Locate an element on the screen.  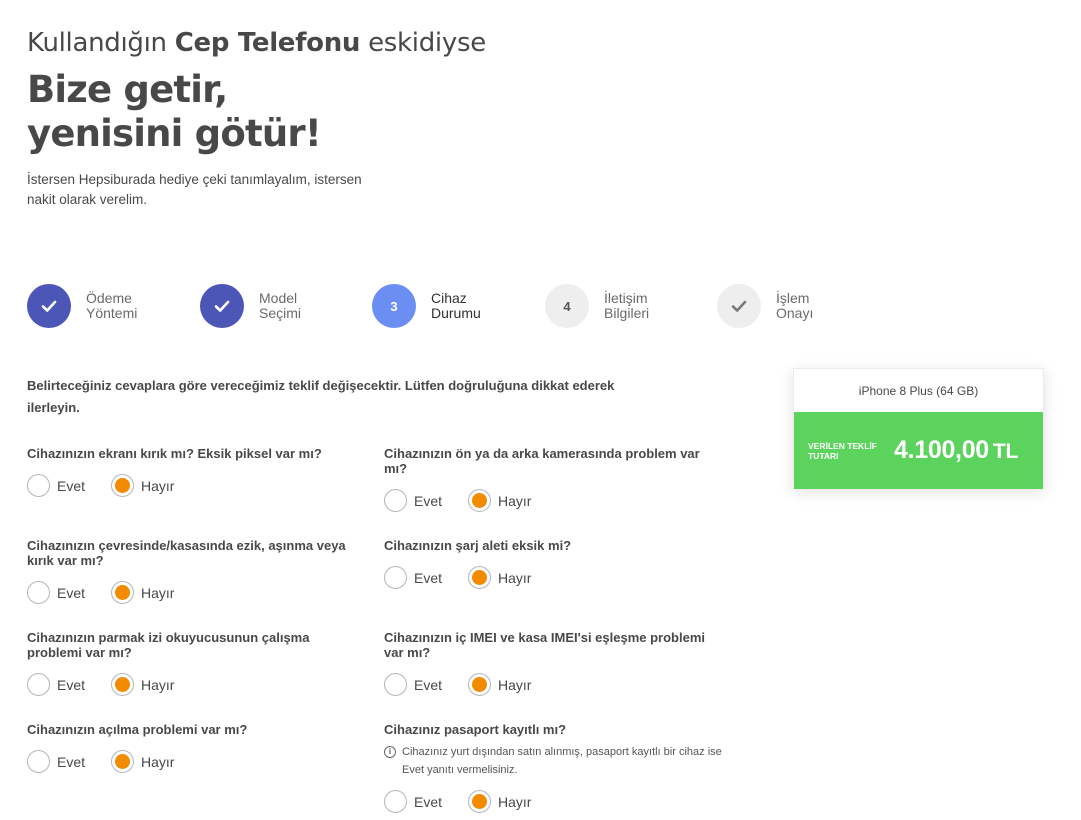
step-iletisim-bilgileri: 4 İletişim Bilgileri is located at coordinates (614, 306).